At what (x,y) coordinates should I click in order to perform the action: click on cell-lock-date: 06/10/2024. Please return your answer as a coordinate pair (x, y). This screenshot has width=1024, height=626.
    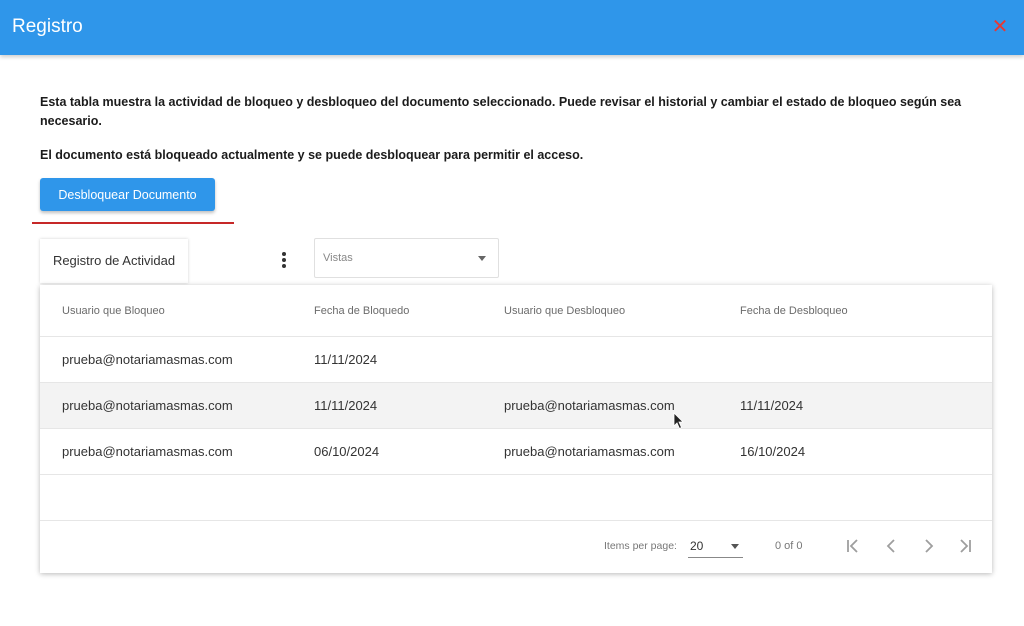
    Looking at the image, I should click on (347, 451).